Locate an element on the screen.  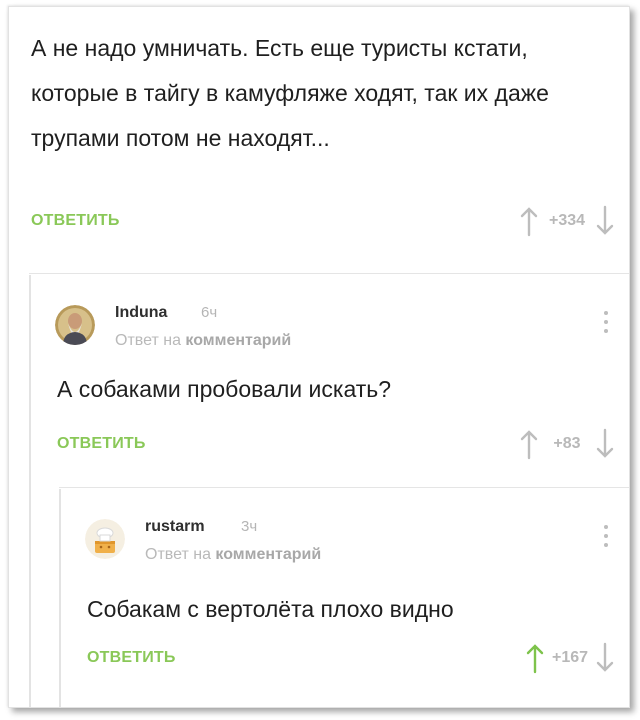
comment-score: +334 is located at coordinates (567, 220).